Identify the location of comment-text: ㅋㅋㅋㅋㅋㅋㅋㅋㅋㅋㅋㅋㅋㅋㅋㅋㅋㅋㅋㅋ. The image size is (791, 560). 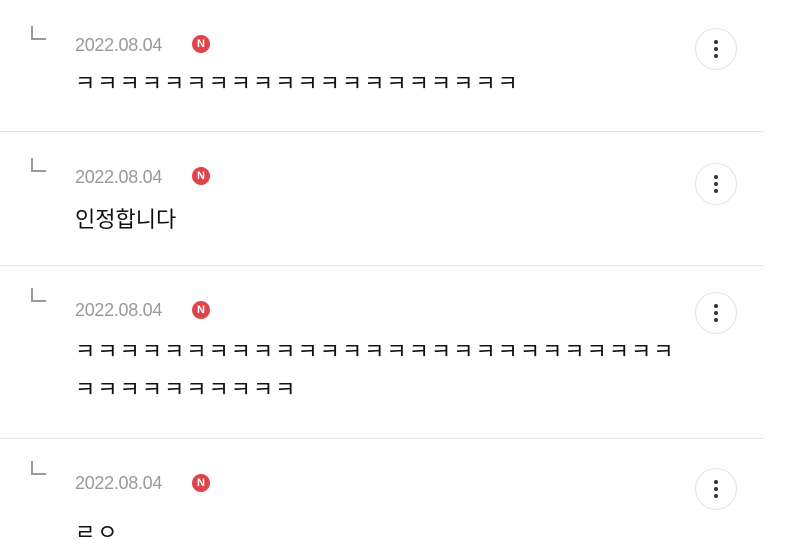
(297, 84).